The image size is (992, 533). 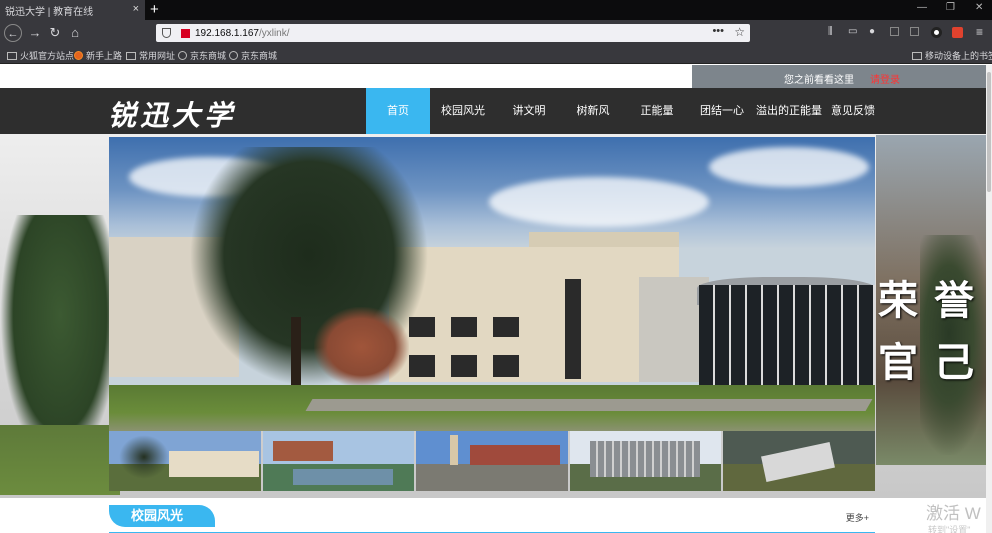 What do you see at coordinates (492, 518) in the screenshot?
I see `campus-scenery-section-header: 校园风光 更多+` at bounding box center [492, 518].